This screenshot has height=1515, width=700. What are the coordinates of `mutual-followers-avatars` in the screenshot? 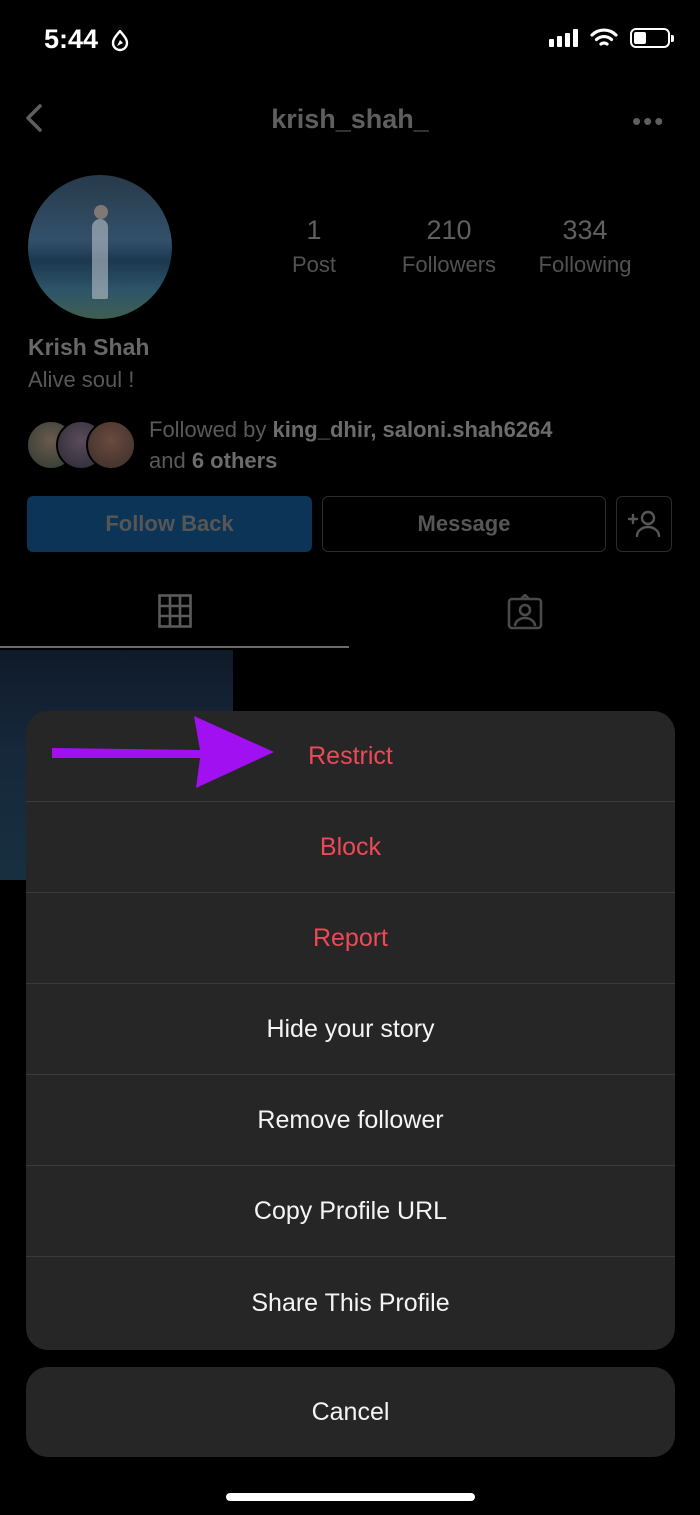 It's located at (81, 445).